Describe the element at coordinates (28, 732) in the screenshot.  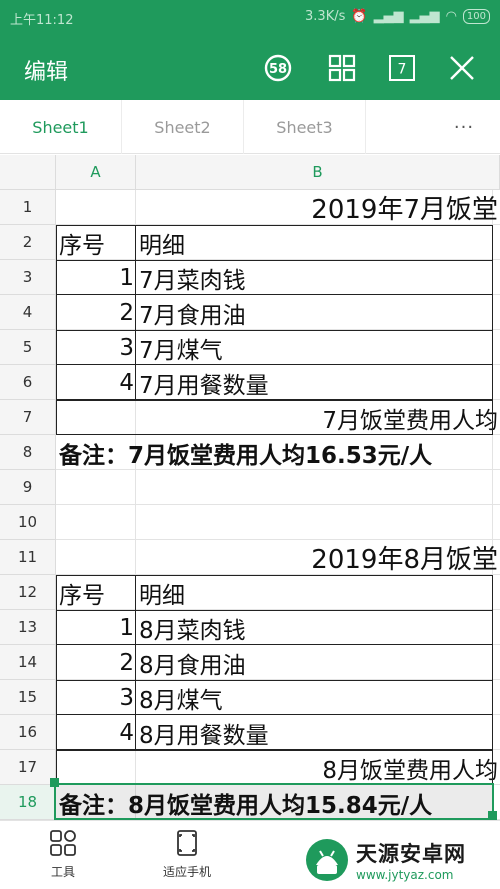
I see `row-header: 16` at that location.